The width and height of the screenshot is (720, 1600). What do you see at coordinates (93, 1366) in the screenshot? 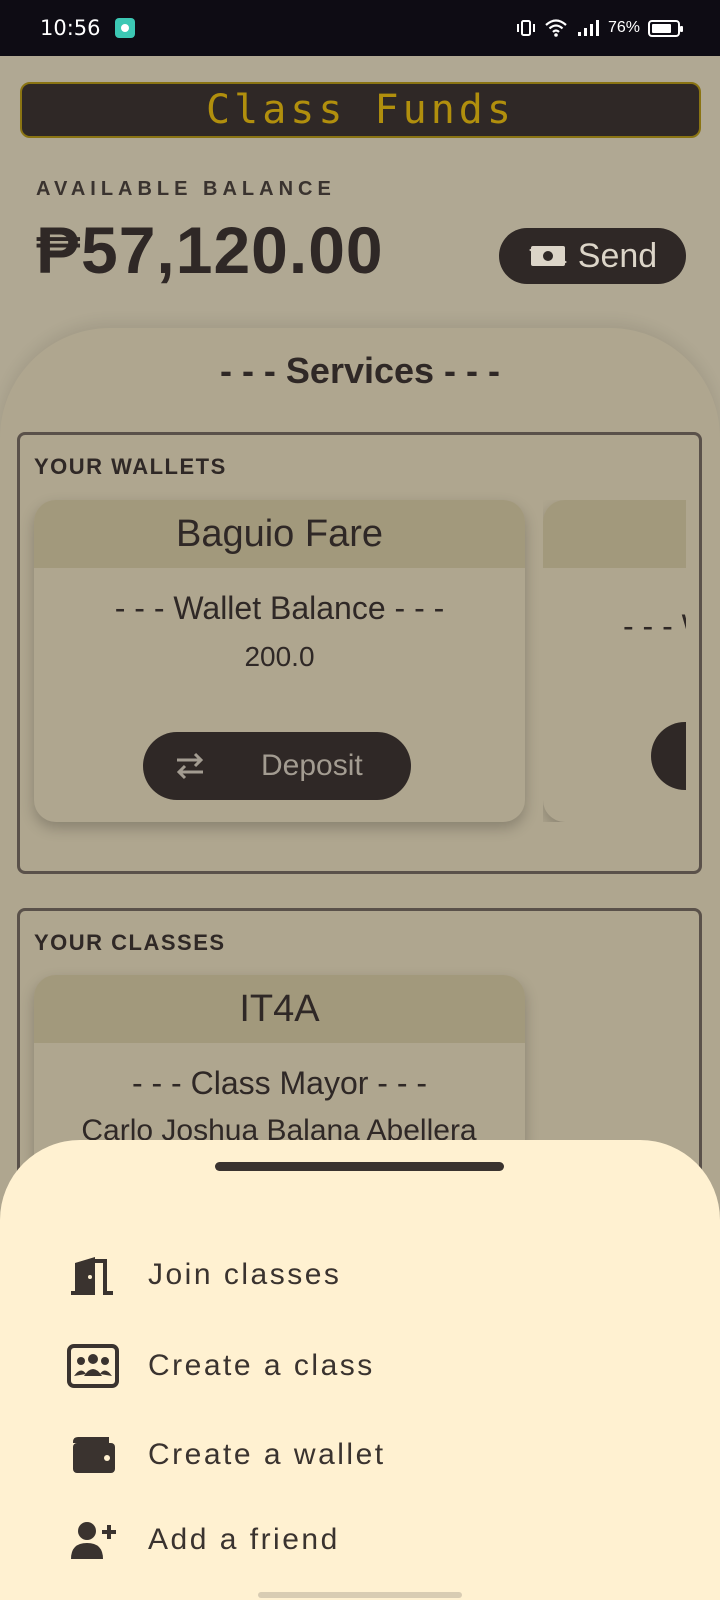
I see `group-card-icon` at bounding box center [93, 1366].